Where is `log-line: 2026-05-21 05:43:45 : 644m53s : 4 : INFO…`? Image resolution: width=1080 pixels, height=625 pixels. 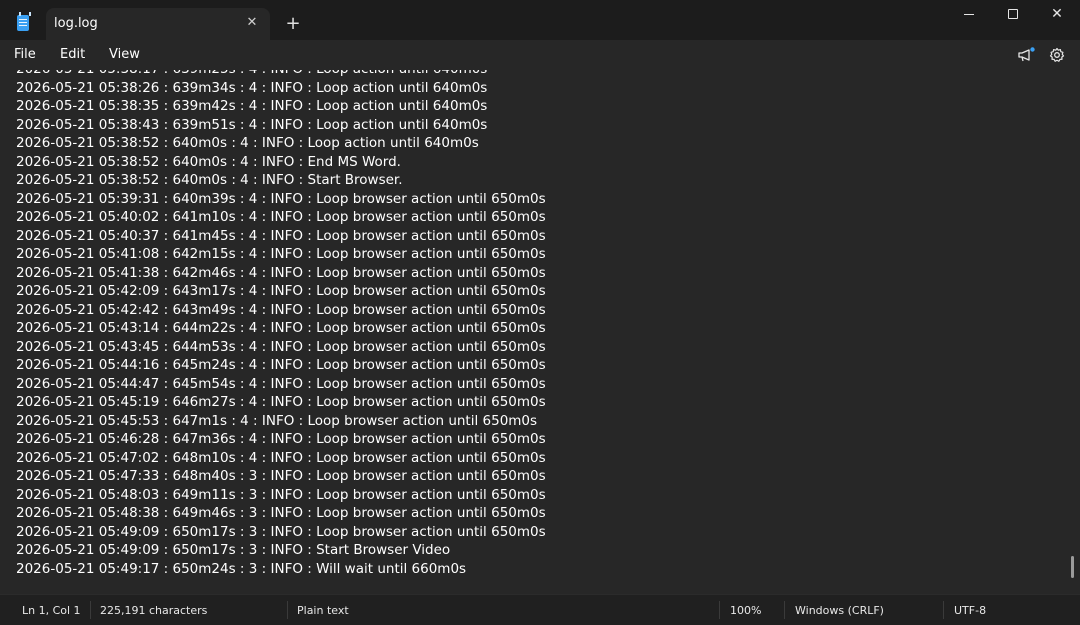
log-line: 2026-05-21 05:43:45 : 644m53s : 4 : INFO… is located at coordinates (281, 346).